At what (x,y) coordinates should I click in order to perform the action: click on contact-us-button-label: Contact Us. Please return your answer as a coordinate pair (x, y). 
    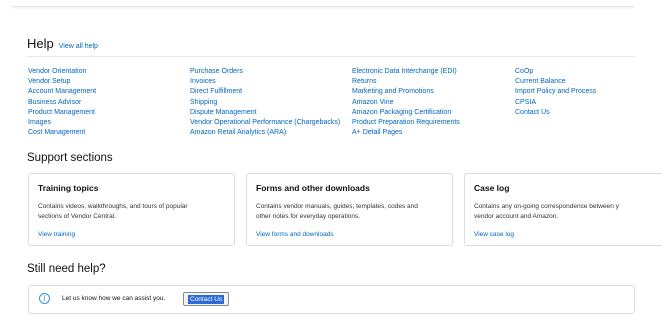
    Looking at the image, I should click on (206, 299).